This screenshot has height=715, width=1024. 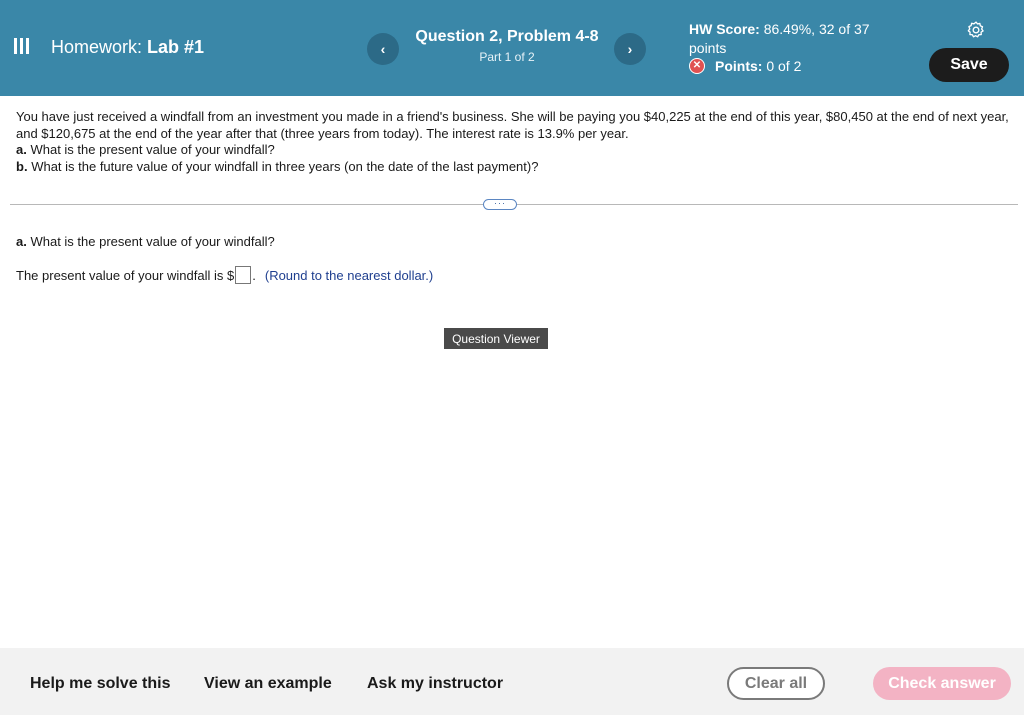 I want to click on present-value-input, so click(x=243, y=275).